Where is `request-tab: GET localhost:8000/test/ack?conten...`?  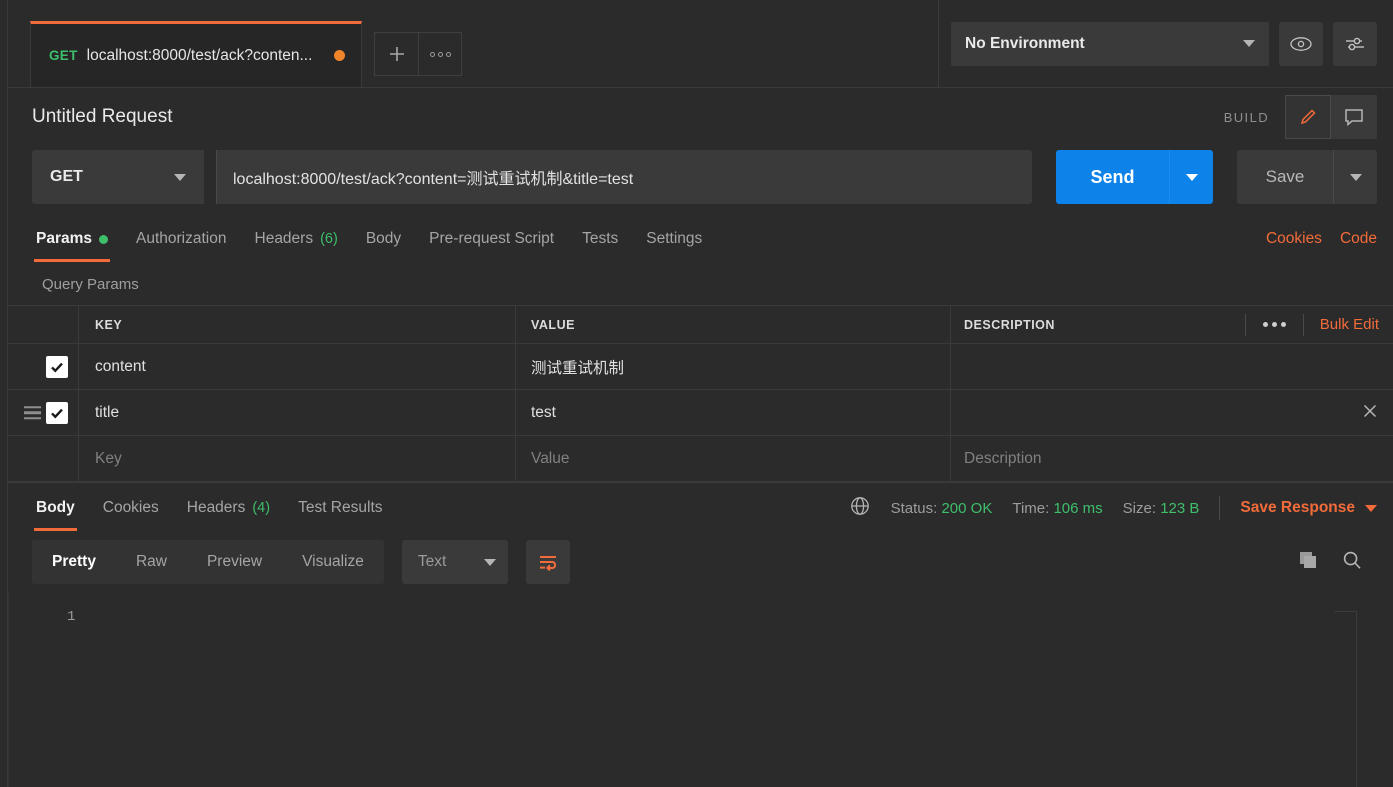
request-tab: GET localhost:8000/test/ack?conten... is located at coordinates (196, 54).